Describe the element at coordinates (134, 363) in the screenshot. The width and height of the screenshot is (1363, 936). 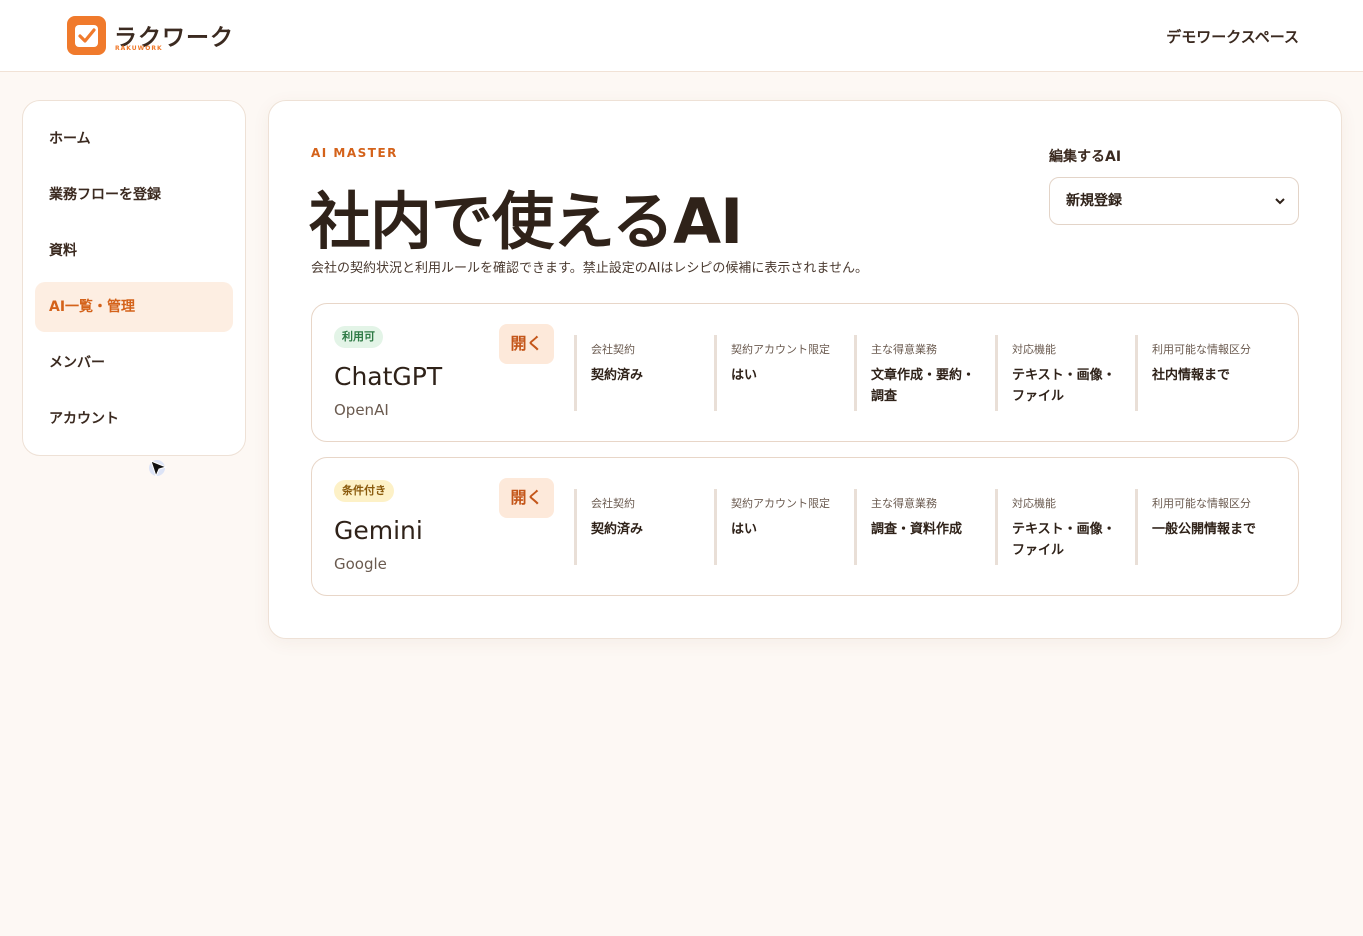
I see `sidebar-item-members: メンバー` at that location.